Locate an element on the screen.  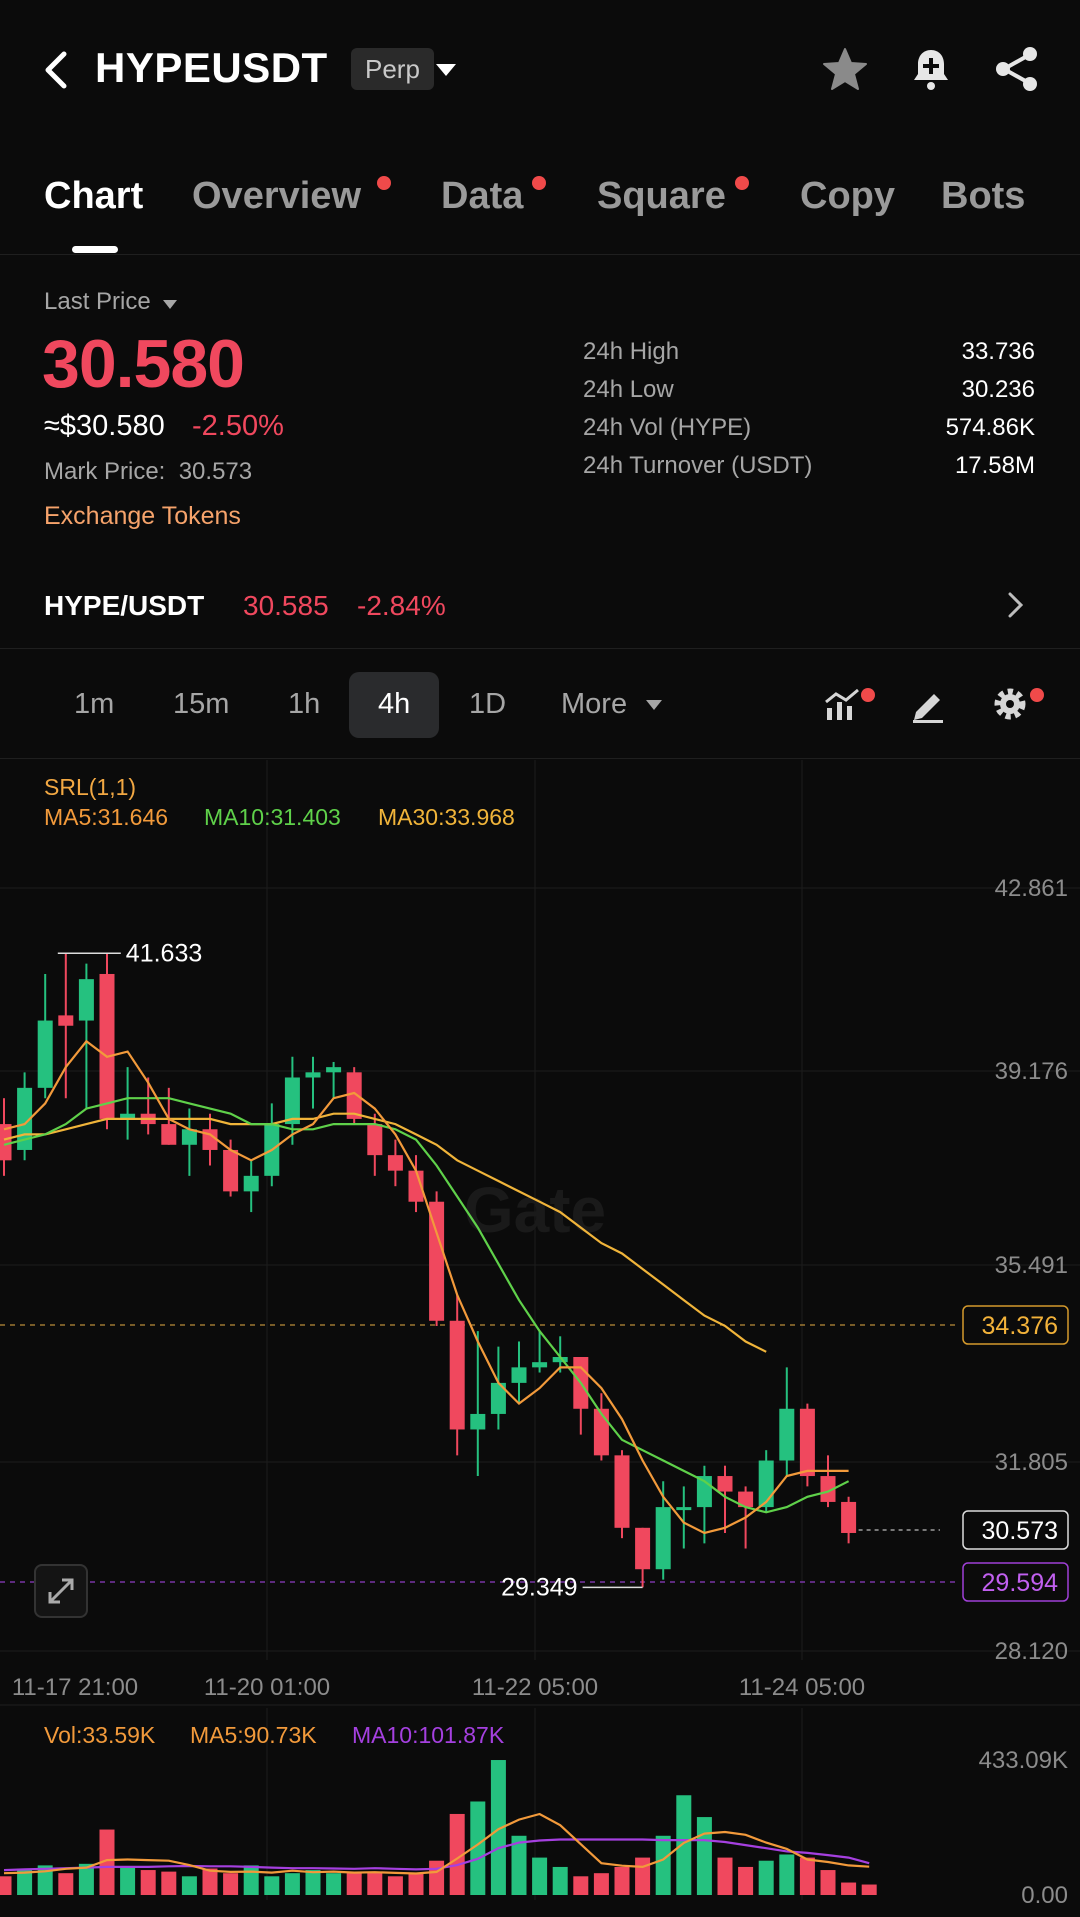
stat-vol-label: 24h Vol (HYPE) is located at coordinates (667, 427).